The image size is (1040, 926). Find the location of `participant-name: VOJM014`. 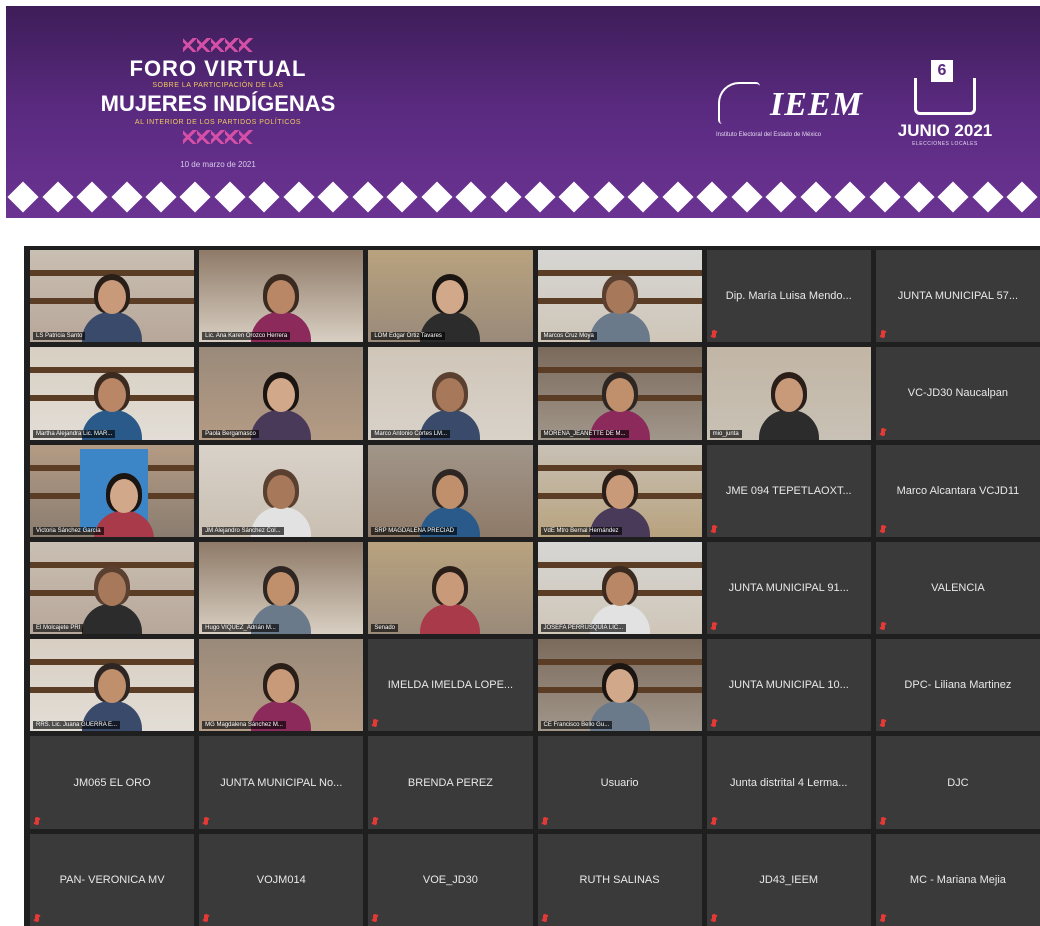

participant-name: VOJM014 is located at coordinates (281, 879).